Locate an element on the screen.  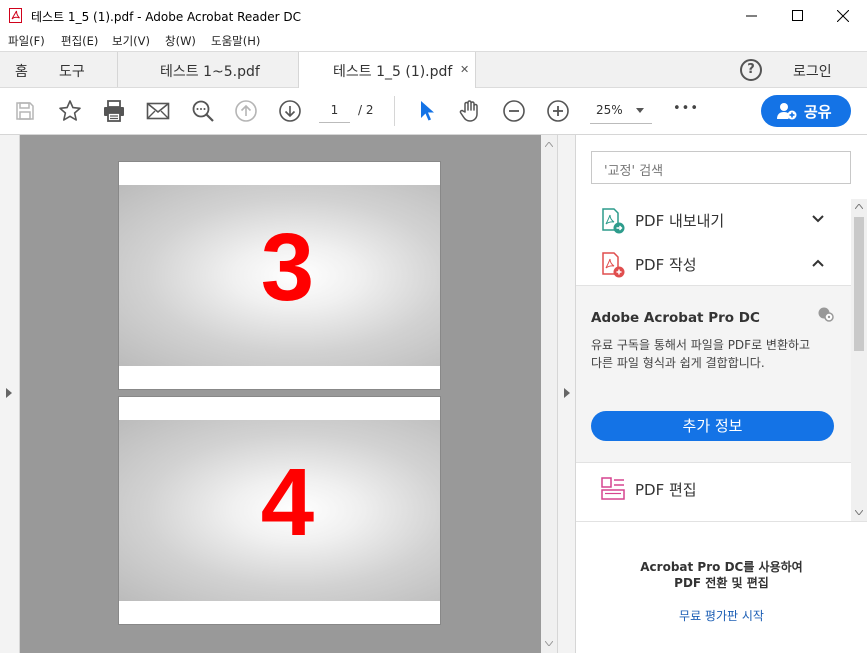
slide-content: 3 is located at coordinates (279, 275).